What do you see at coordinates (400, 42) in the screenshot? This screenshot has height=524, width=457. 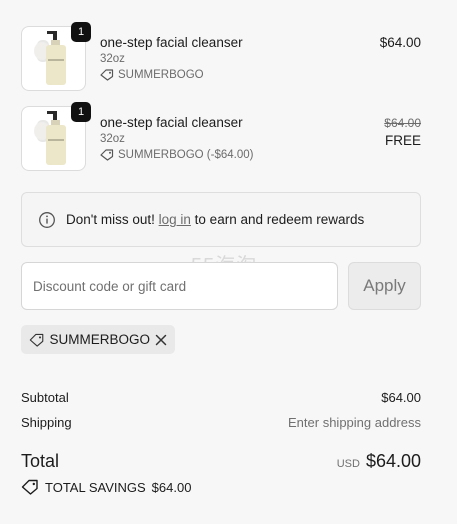 I see `product-price: $64.00` at bounding box center [400, 42].